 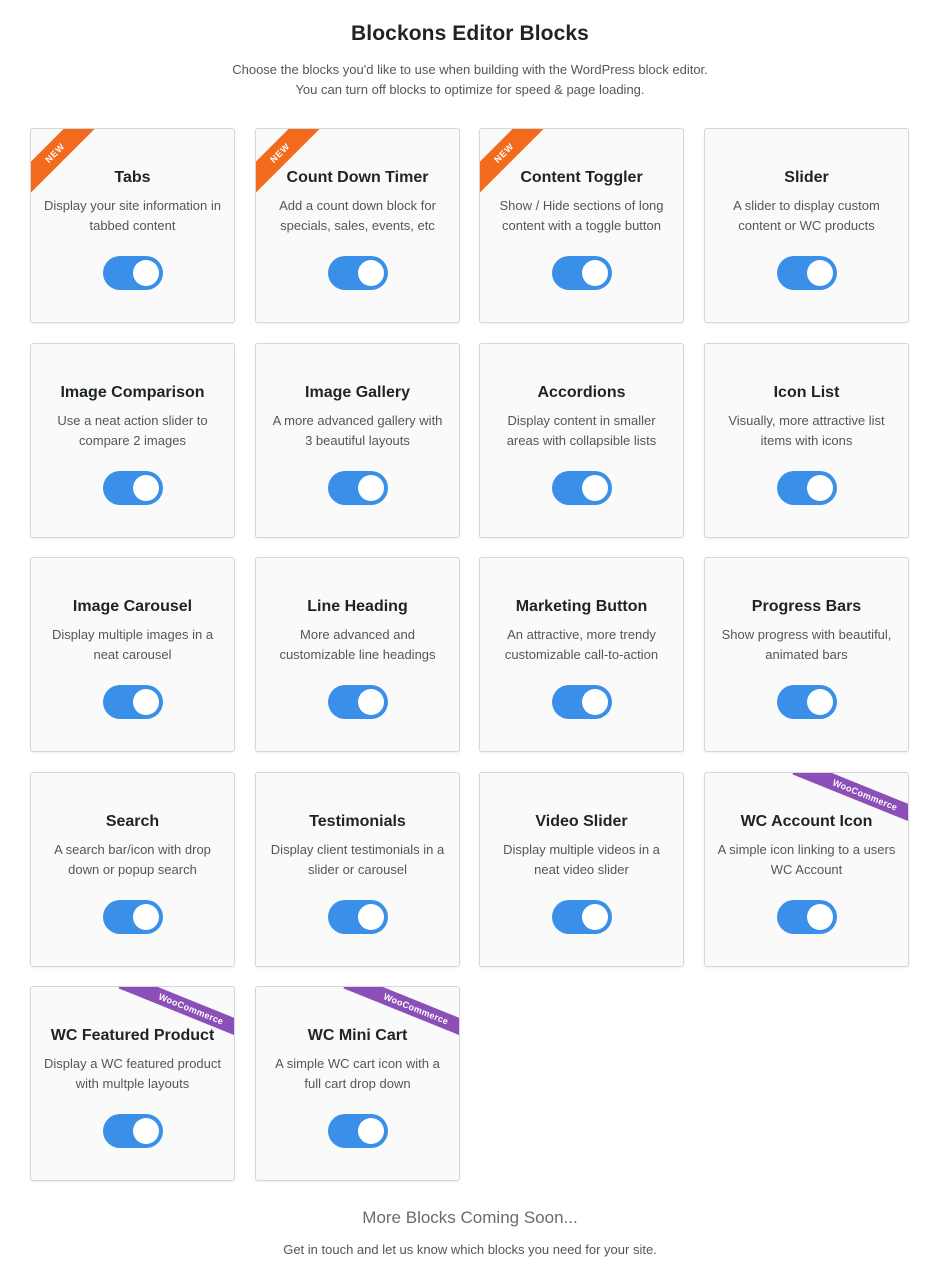 I want to click on block-toggle-image-carousel, so click(x=133, y=702).